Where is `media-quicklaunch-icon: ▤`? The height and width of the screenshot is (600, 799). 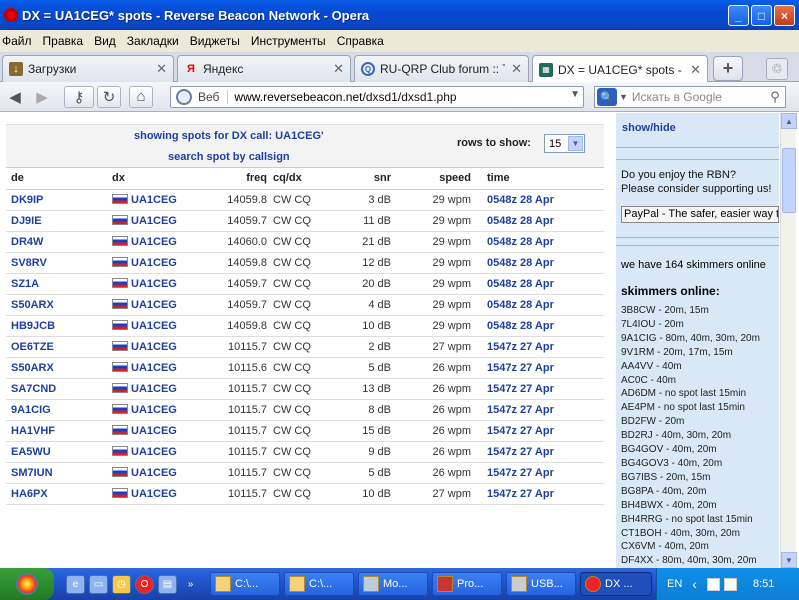
media-quicklaunch-icon: ▤ is located at coordinates (167, 584).